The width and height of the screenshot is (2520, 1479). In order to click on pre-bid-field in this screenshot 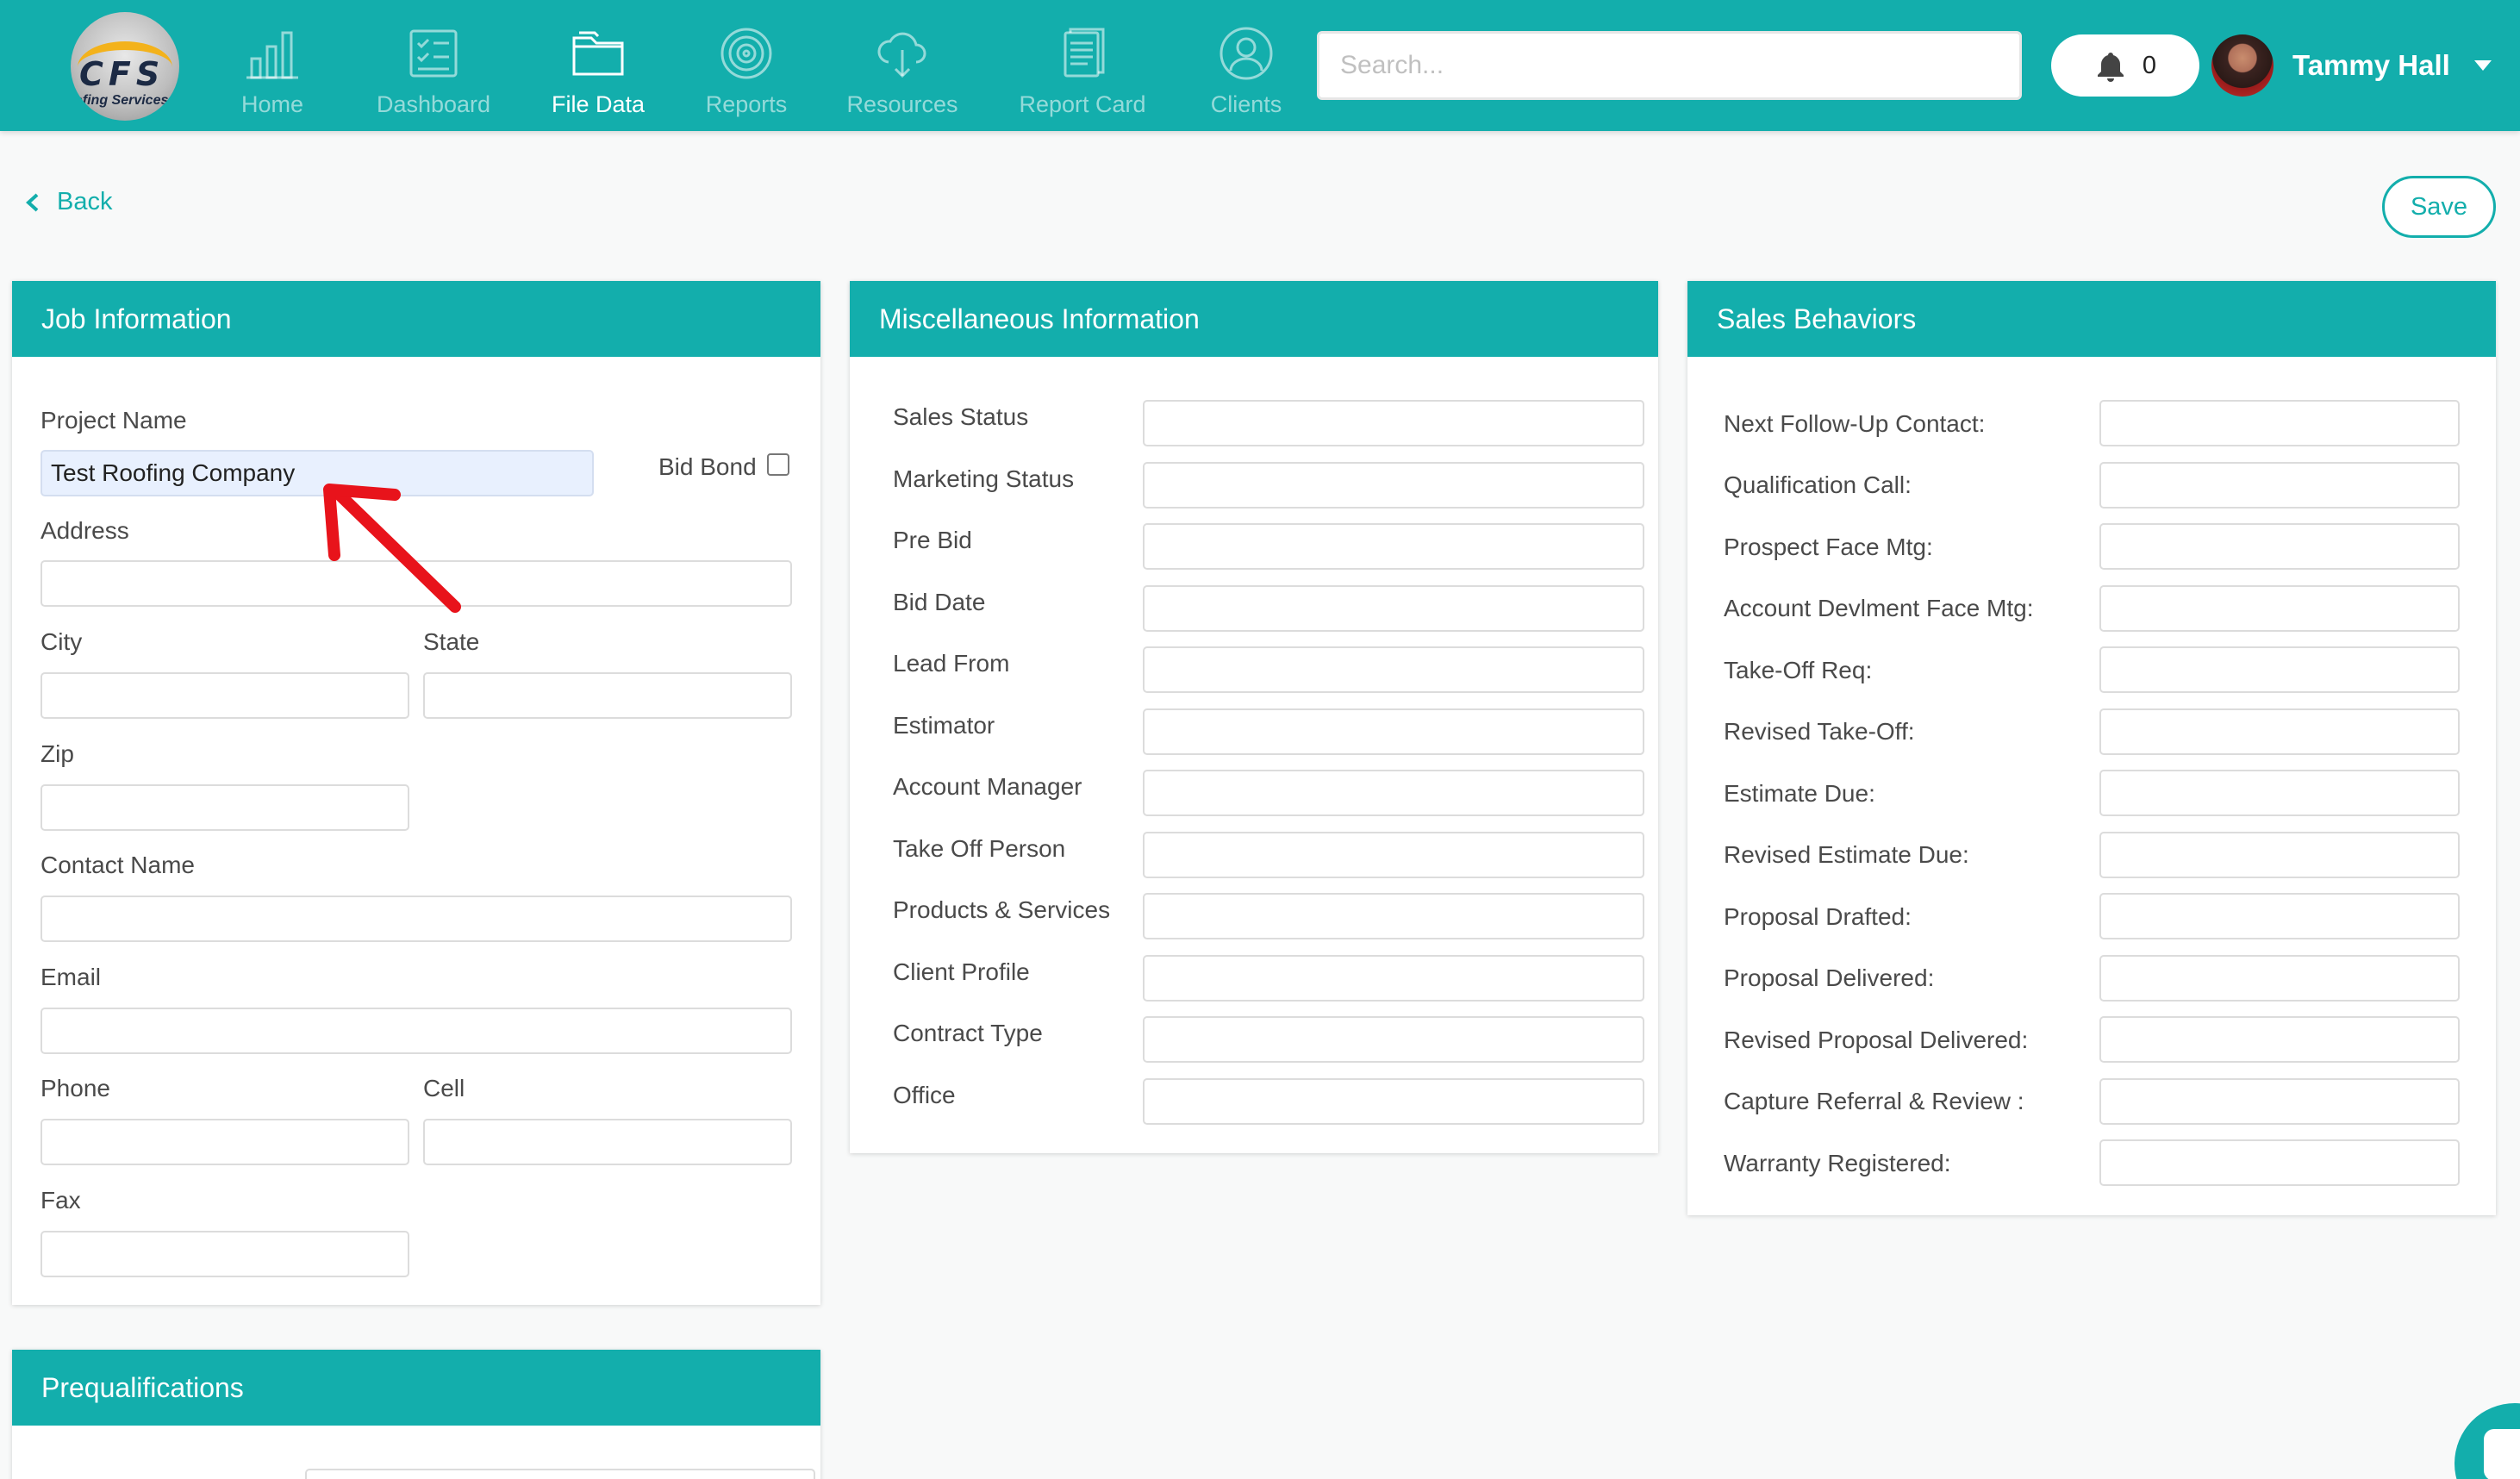, I will do `click(1393, 546)`.